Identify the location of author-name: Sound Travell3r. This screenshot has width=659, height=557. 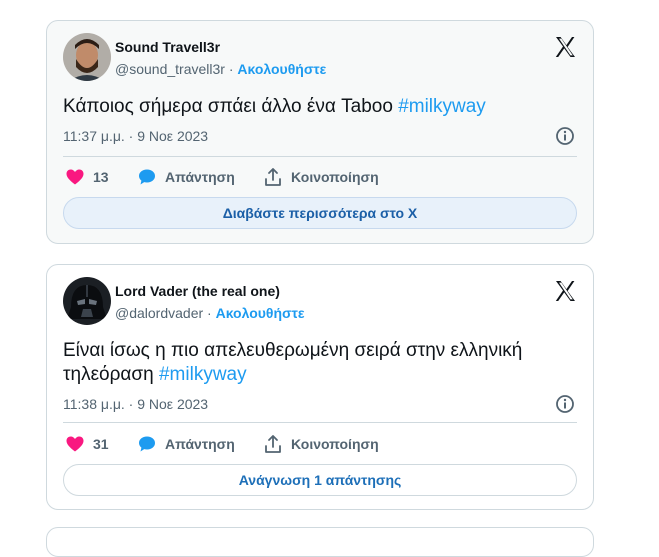
(167, 47).